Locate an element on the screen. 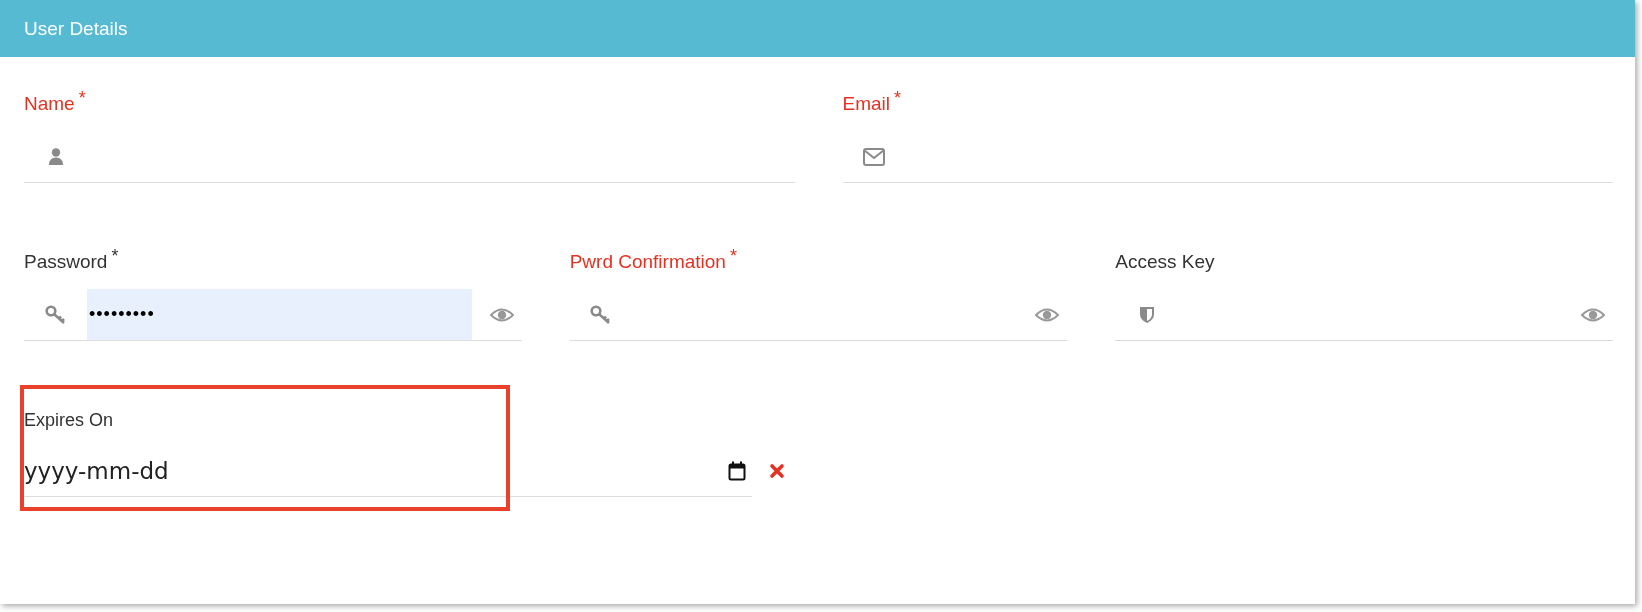 The width and height of the screenshot is (1642, 612). date-field: yyyy-mm-dd is located at coordinates (376, 470).